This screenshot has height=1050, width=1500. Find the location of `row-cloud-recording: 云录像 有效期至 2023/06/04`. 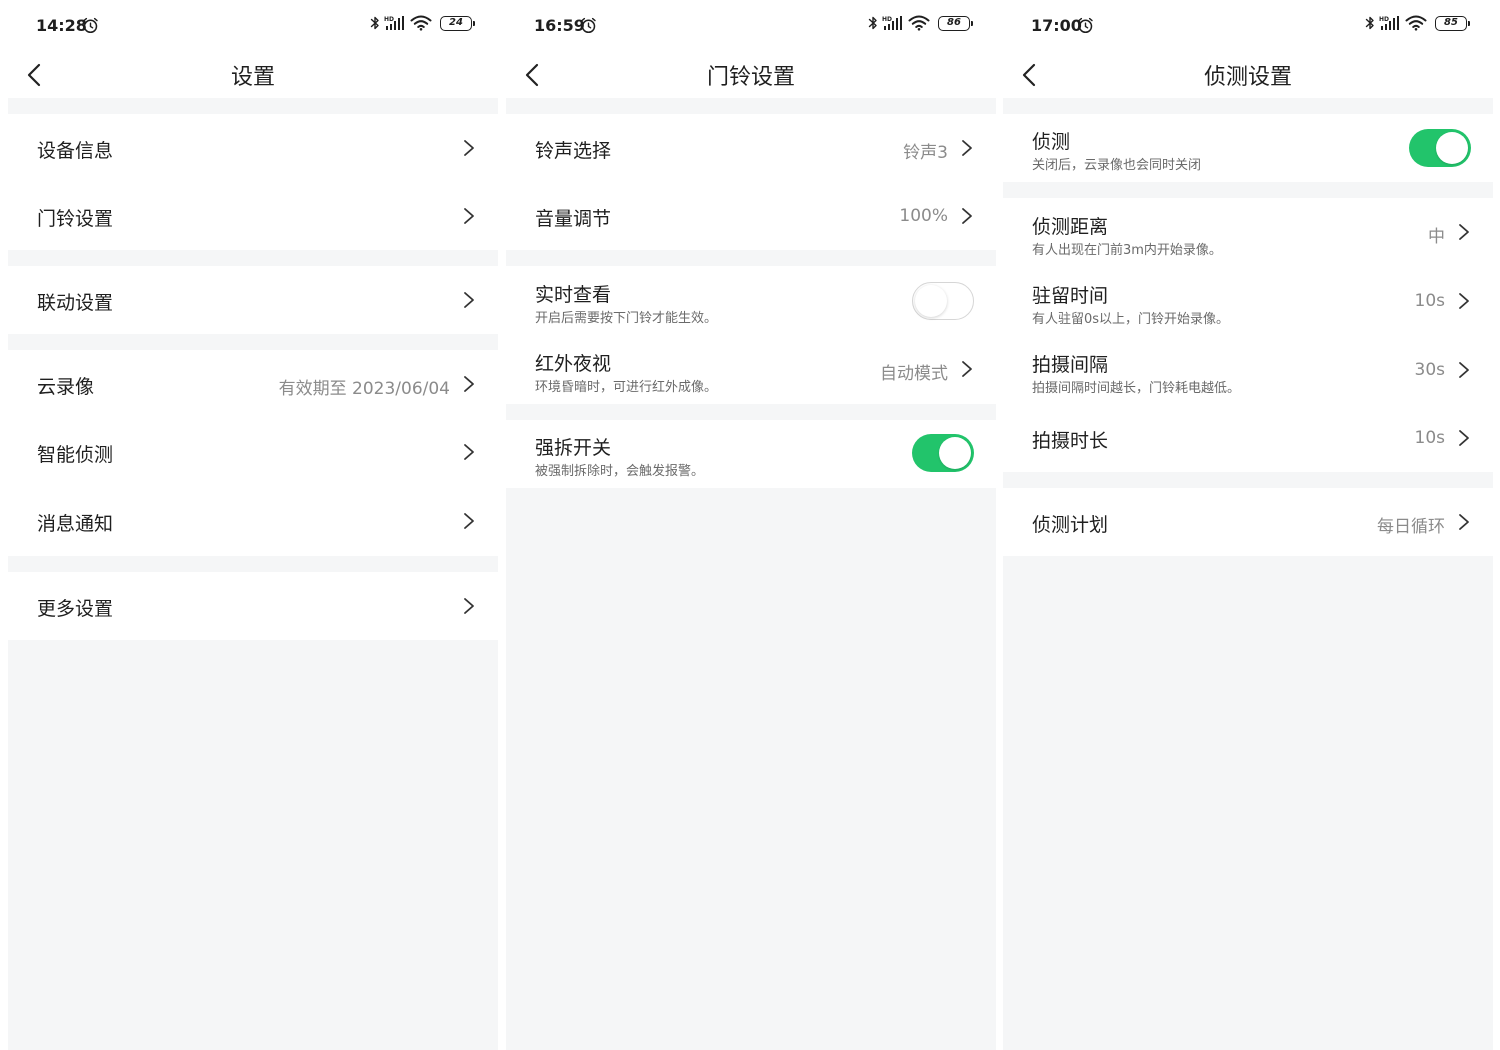

row-cloud-recording: 云录像 有效期至 2023/06/04 is located at coordinates (253, 384).